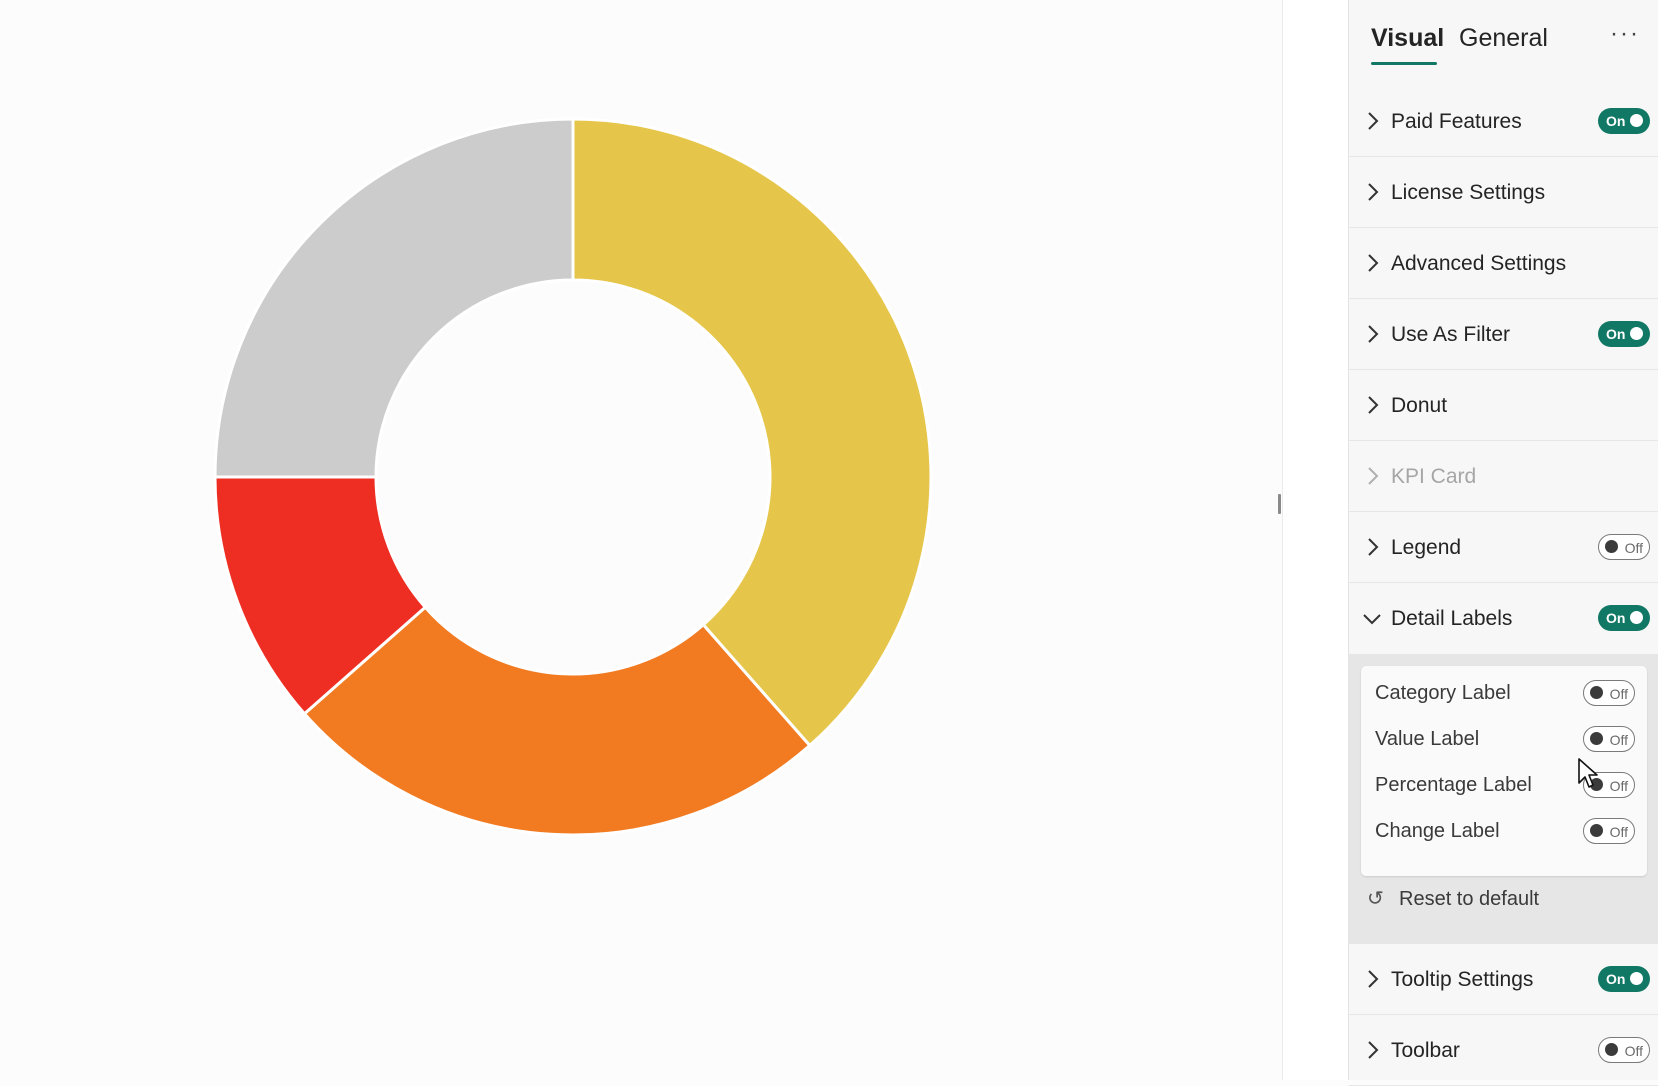  What do you see at coordinates (1437, 831) in the screenshot?
I see `change-label-text: Change Label` at bounding box center [1437, 831].